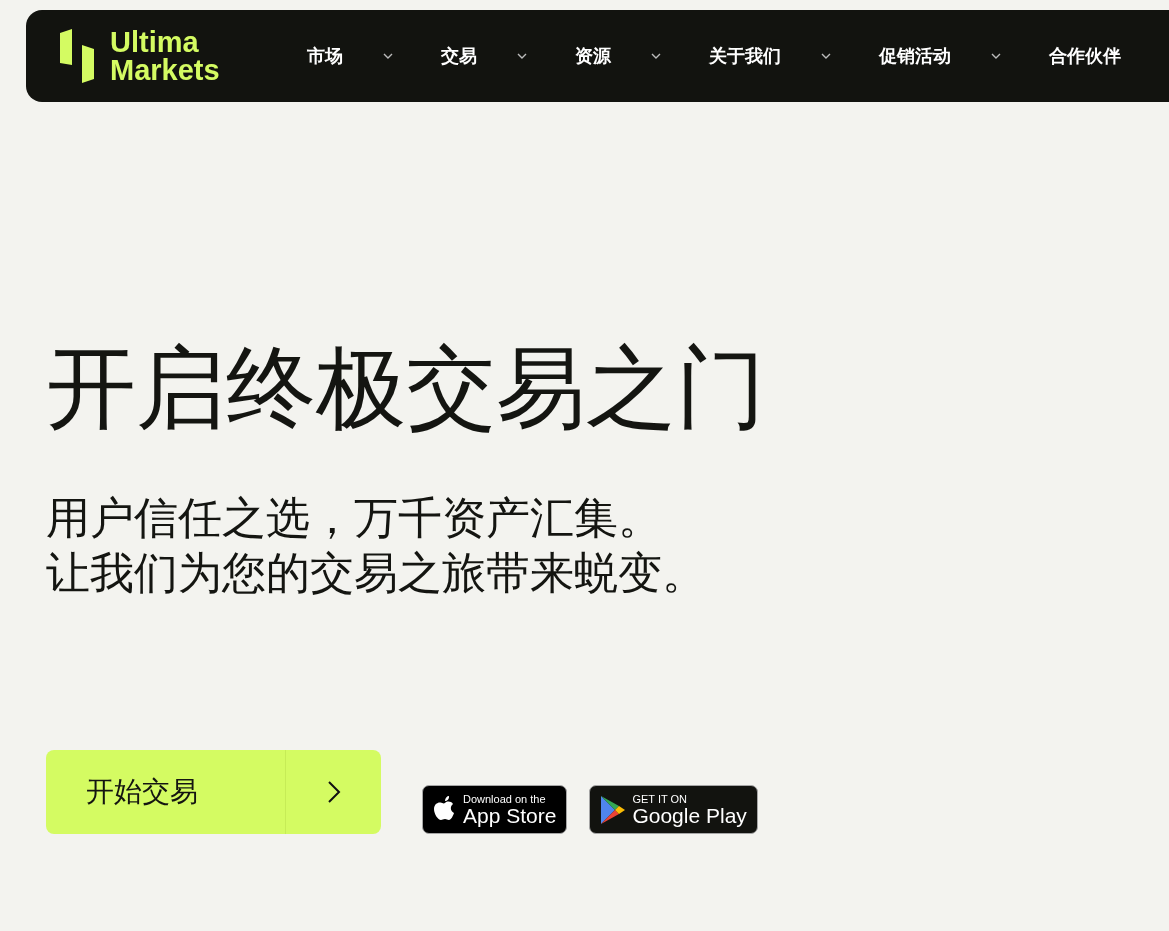 This screenshot has height=931, width=1169. What do you see at coordinates (495, 809) in the screenshot?
I see `app-store-badge: Download on the App Store` at bounding box center [495, 809].